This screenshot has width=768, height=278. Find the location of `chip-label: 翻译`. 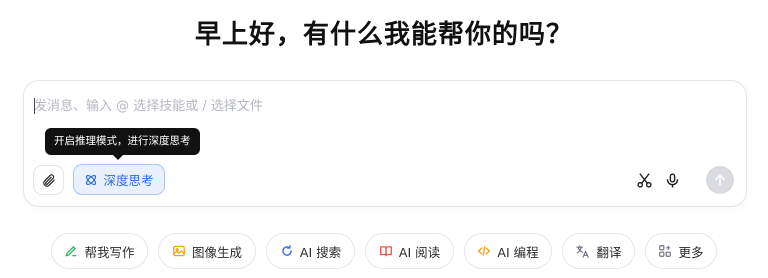

chip-label: 翻译 is located at coordinates (609, 252).